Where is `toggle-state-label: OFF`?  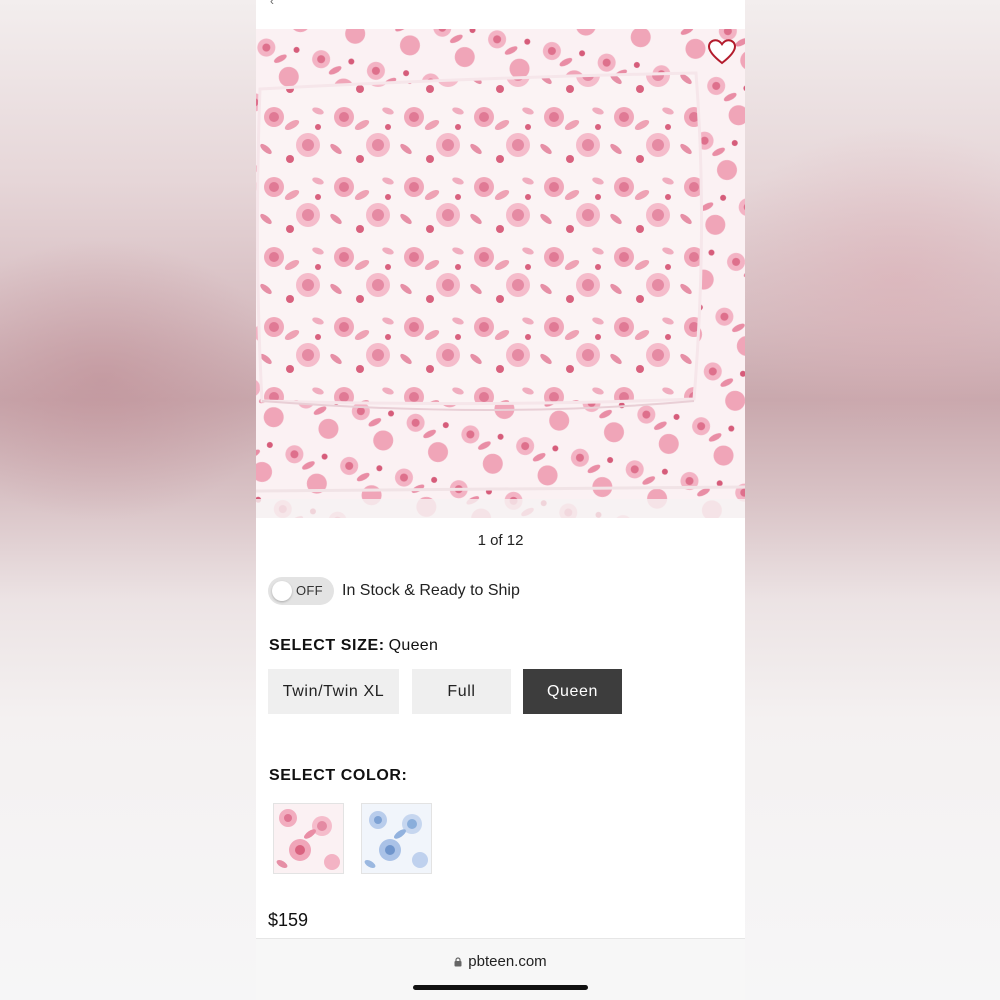
toggle-state-label: OFF is located at coordinates (309, 590).